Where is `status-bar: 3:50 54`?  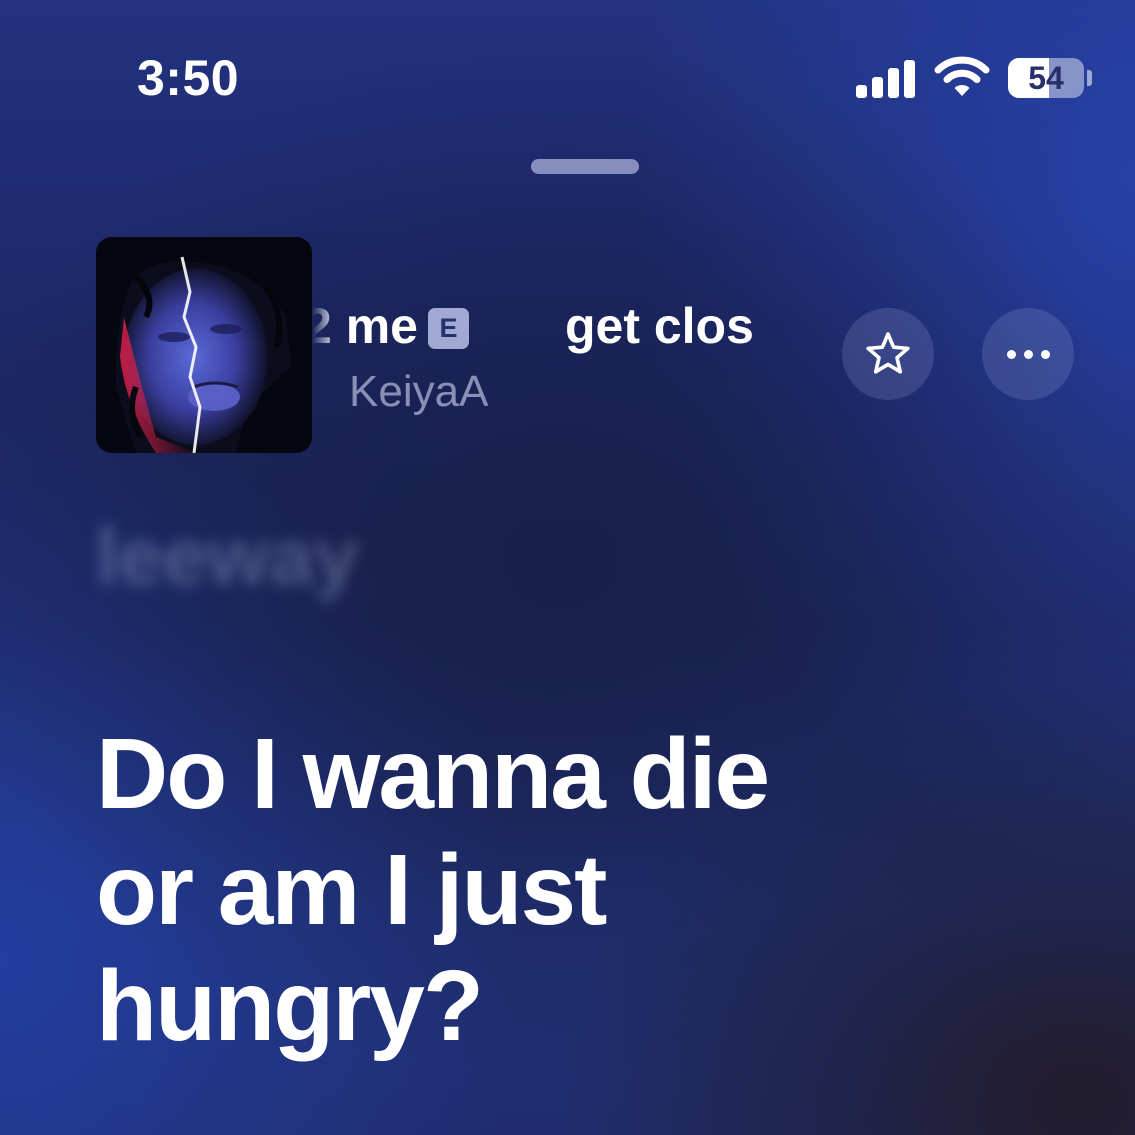
status-bar: 3:50 54 is located at coordinates (567, 70).